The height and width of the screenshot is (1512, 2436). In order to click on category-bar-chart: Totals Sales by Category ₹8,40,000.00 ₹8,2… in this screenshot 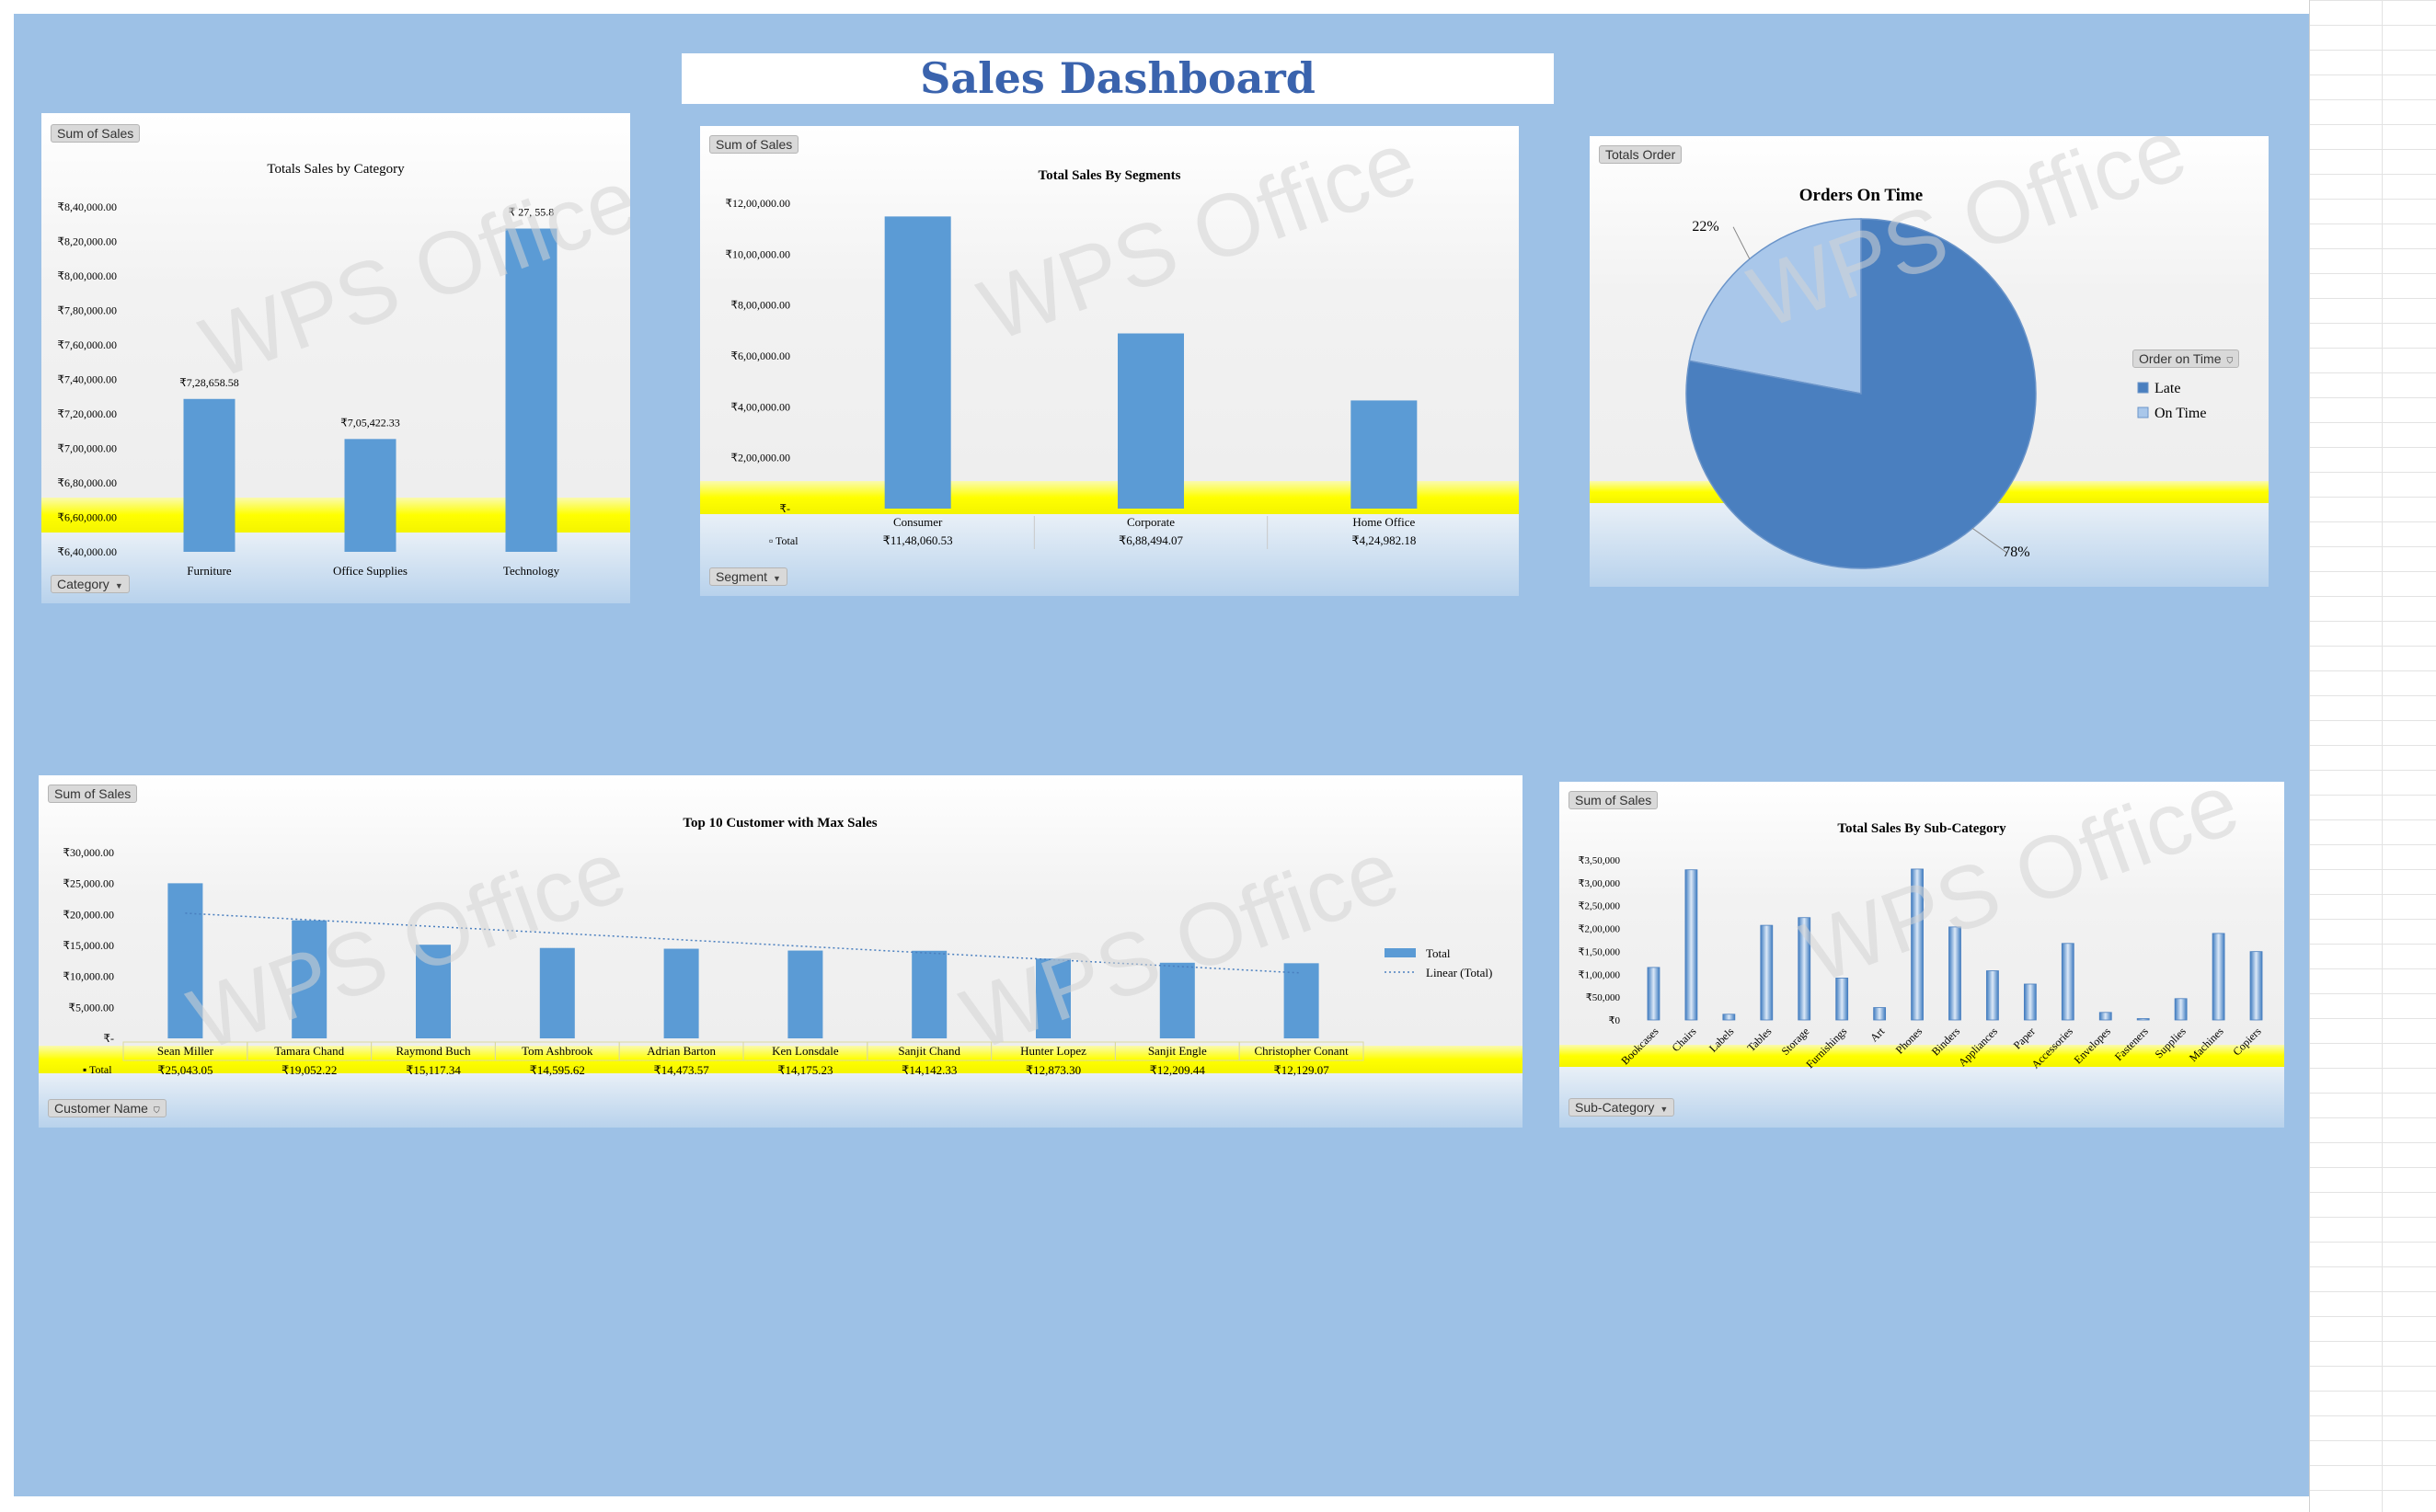, I will do `click(335, 358)`.